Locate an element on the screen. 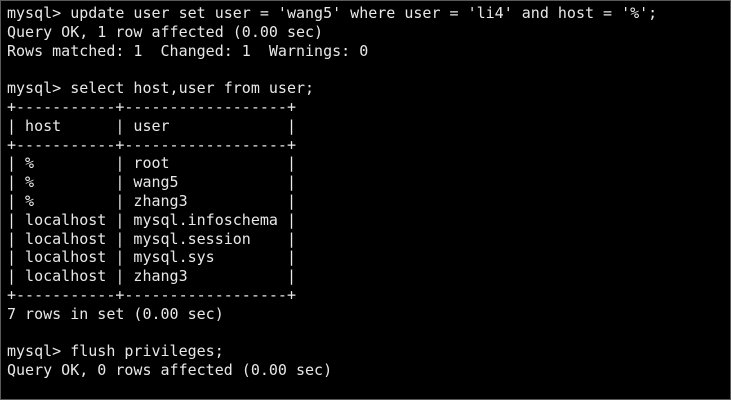  output-line-rows-in-set: 7 rows in set (0.00 sec) is located at coordinates (115, 313).